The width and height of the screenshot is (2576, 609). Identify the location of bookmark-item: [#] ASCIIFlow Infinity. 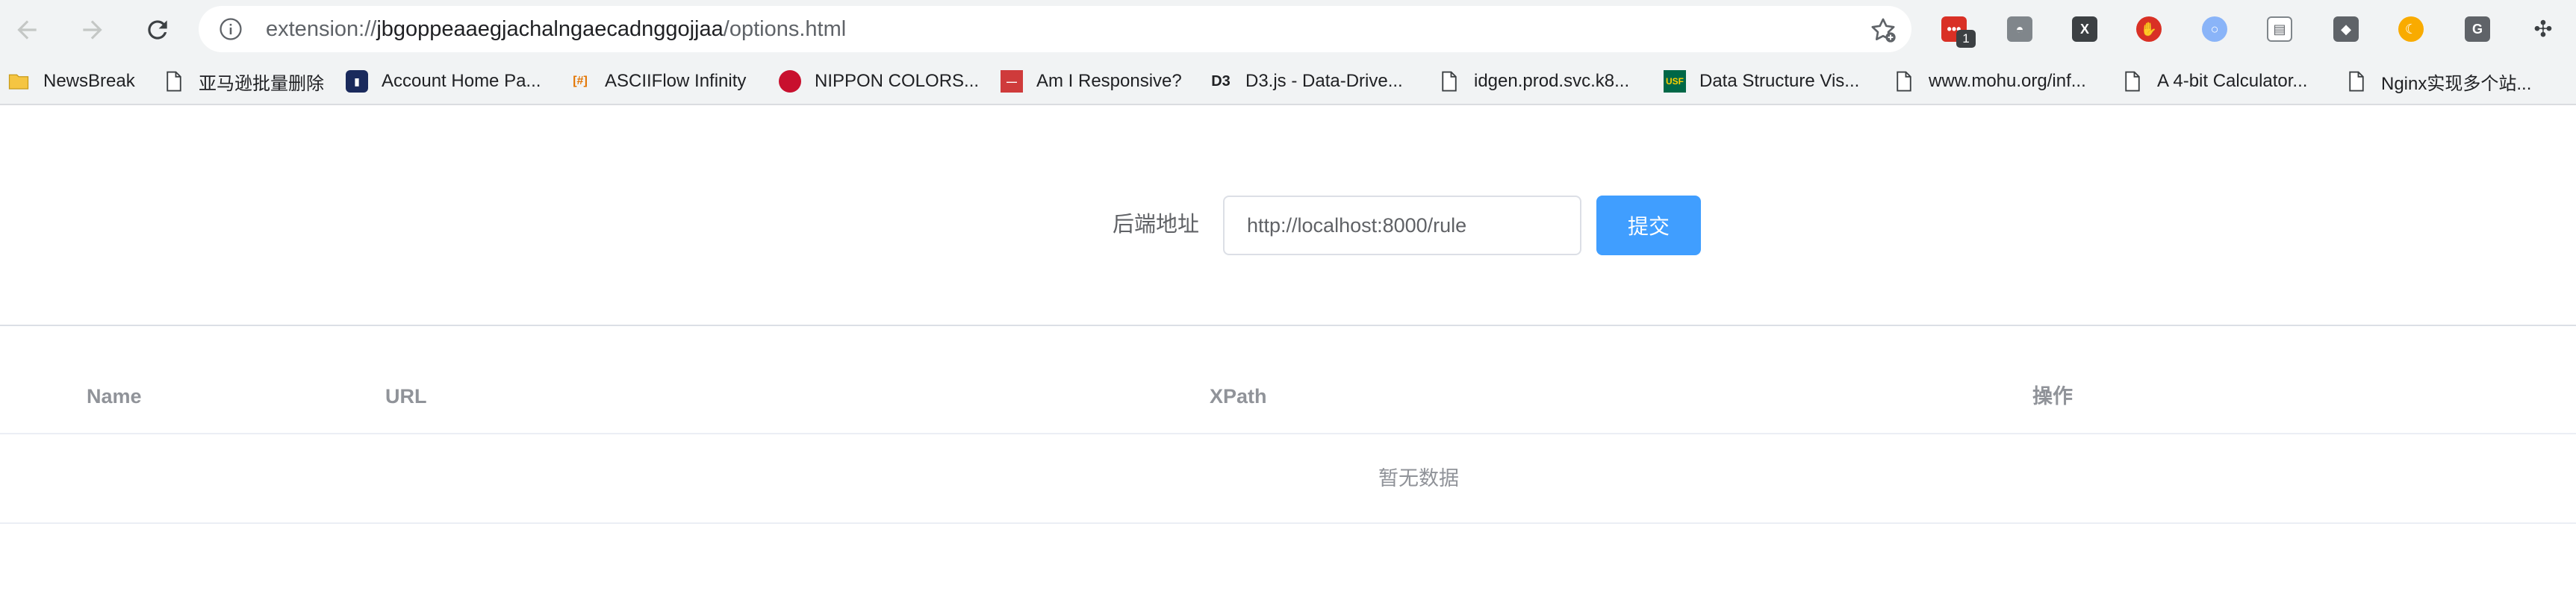
(657, 81).